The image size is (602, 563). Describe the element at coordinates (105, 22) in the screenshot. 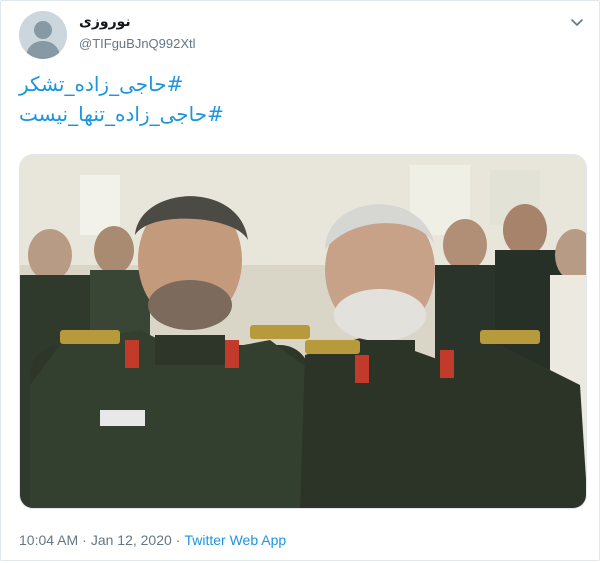

I see `author-name-text: نوروزی` at that location.